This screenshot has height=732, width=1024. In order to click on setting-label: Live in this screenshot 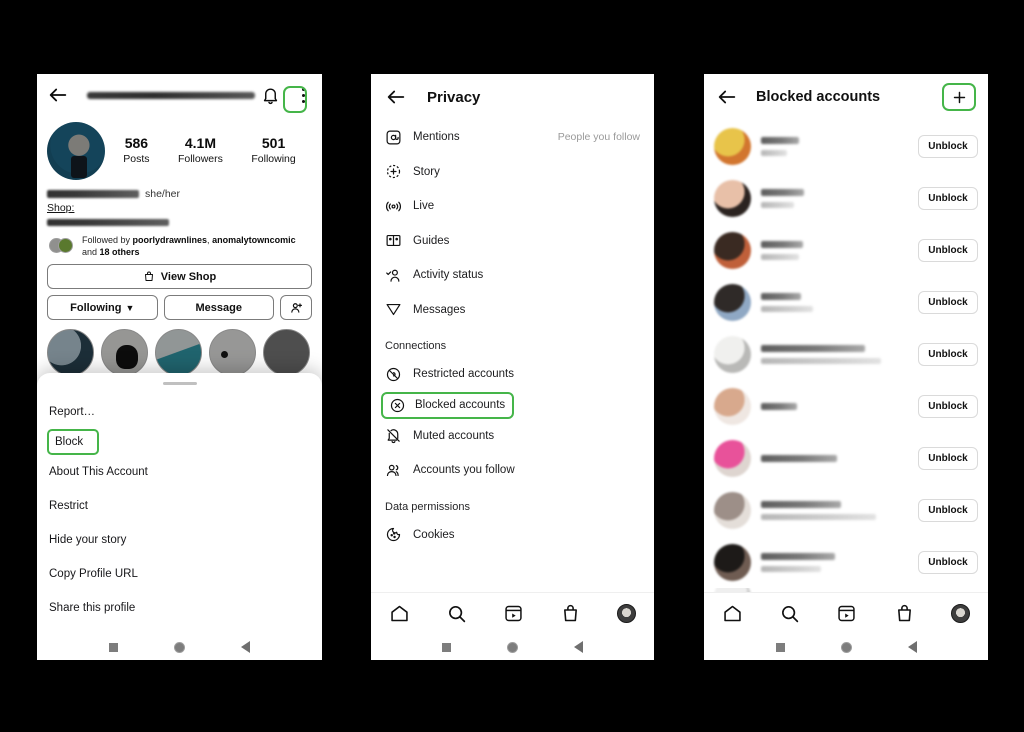, I will do `click(424, 206)`.